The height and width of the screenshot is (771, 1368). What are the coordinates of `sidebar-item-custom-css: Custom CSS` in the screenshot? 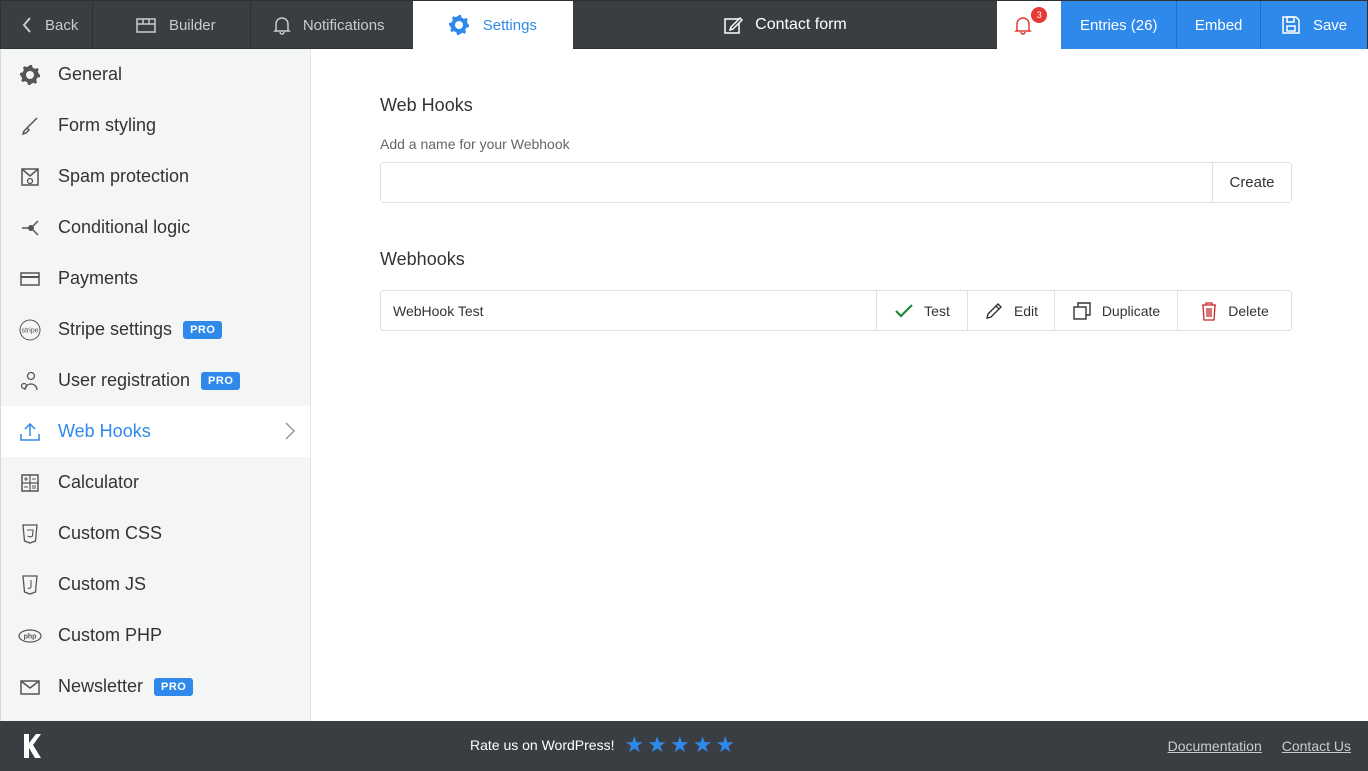 It's located at (155, 533).